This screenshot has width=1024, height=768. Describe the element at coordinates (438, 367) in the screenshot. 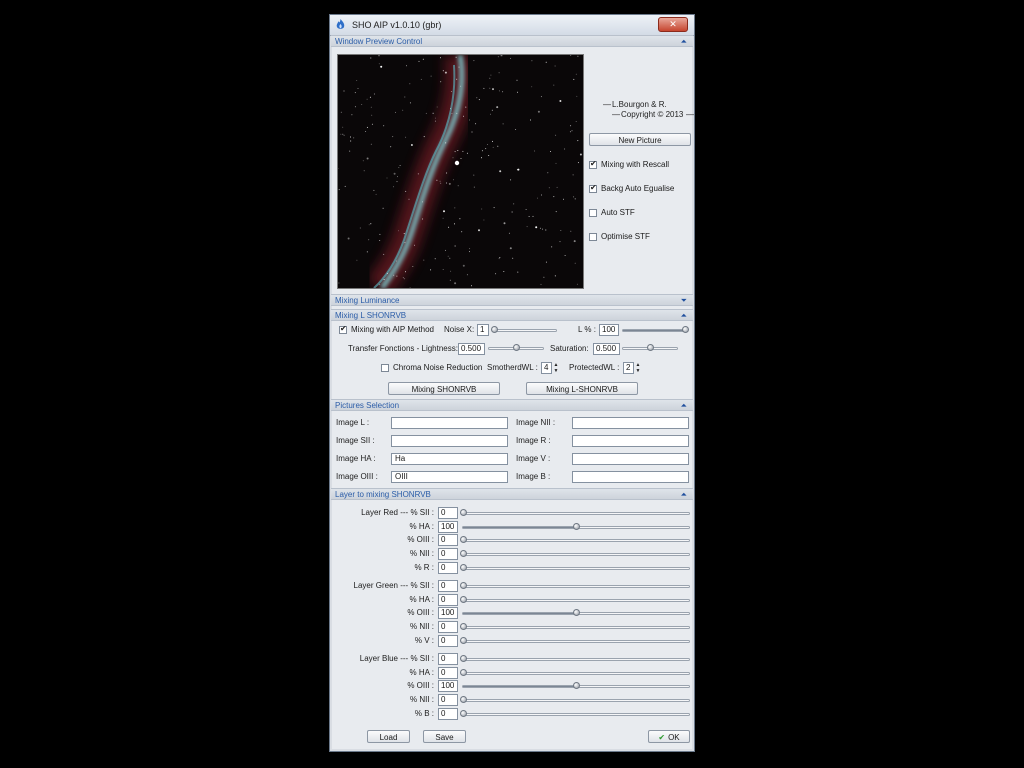

I see `chroma-noise-label: Chroma Noise Reduction` at that location.